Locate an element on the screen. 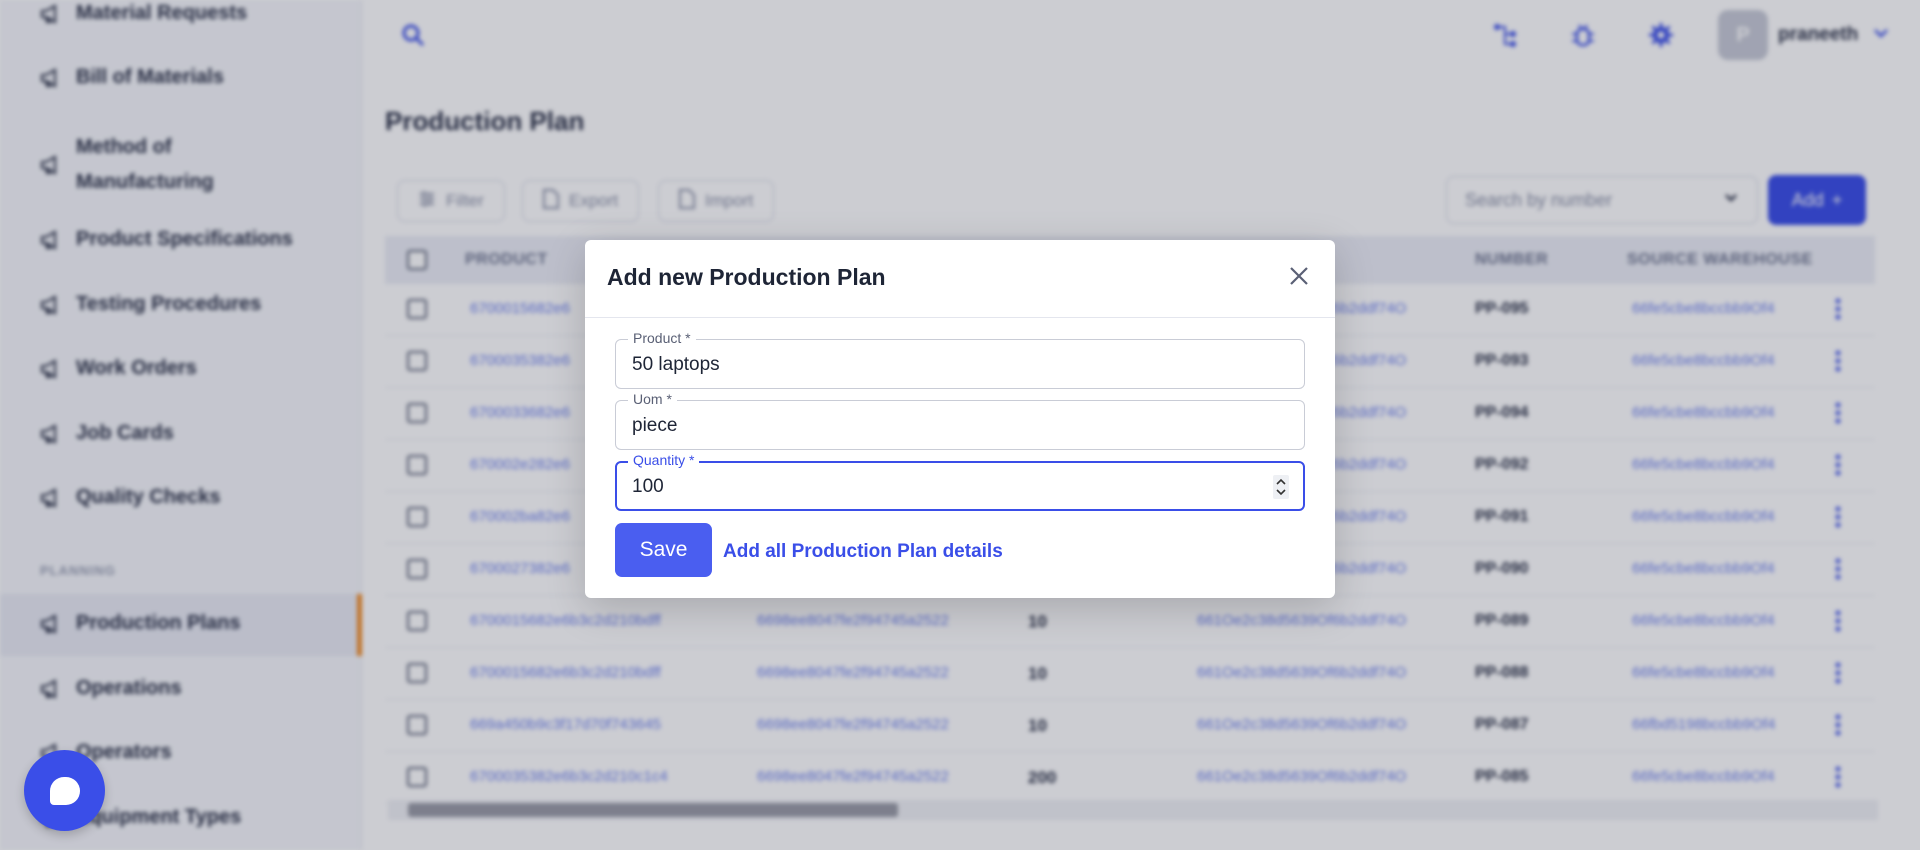 The image size is (1920, 850). uom-field: Uom * piece is located at coordinates (960, 420).